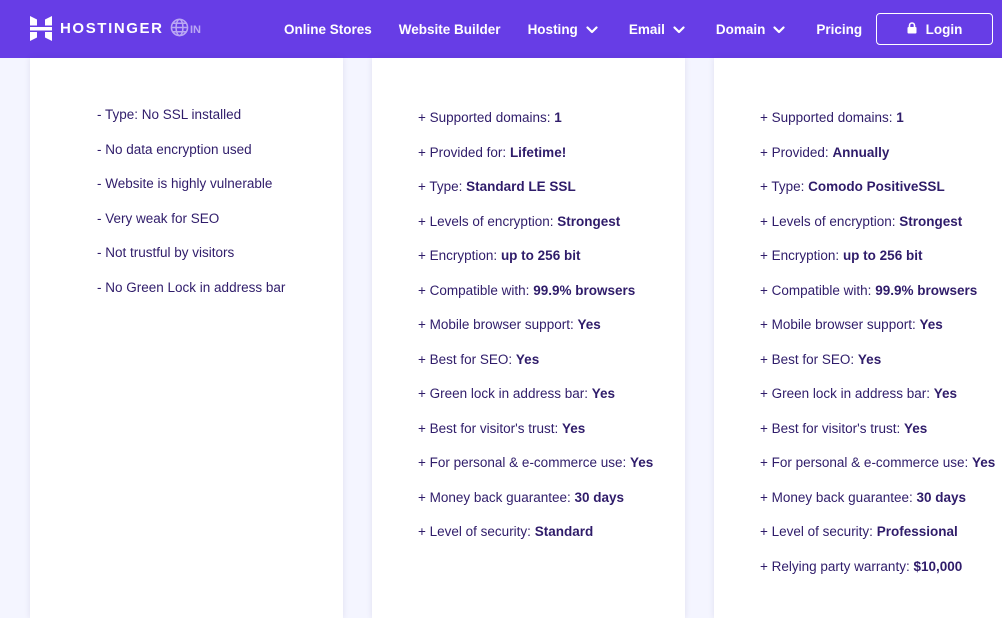 The height and width of the screenshot is (618, 1002). What do you see at coordinates (535, 162) in the screenshot?
I see `feature-item: + Provided for: Lifetime!` at bounding box center [535, 162].